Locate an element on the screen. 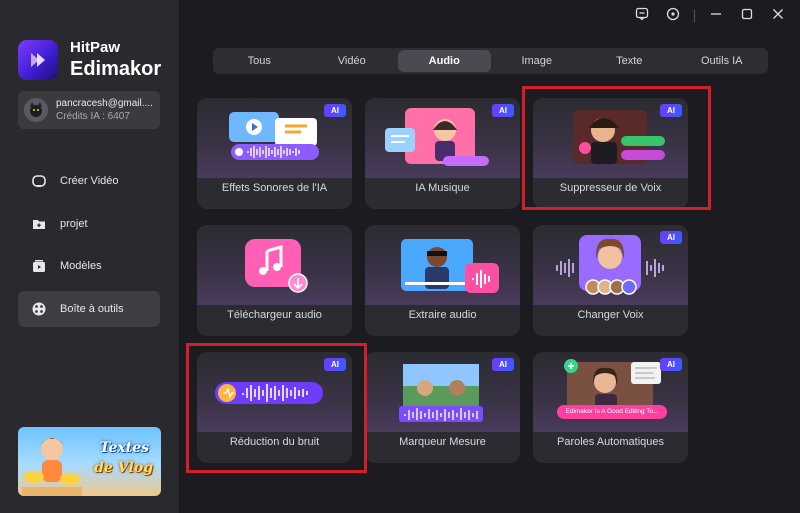 Image resolution: width=800 pixels, height=513 pixels. tab-texte: Texte is located at coordinates (629, 61).